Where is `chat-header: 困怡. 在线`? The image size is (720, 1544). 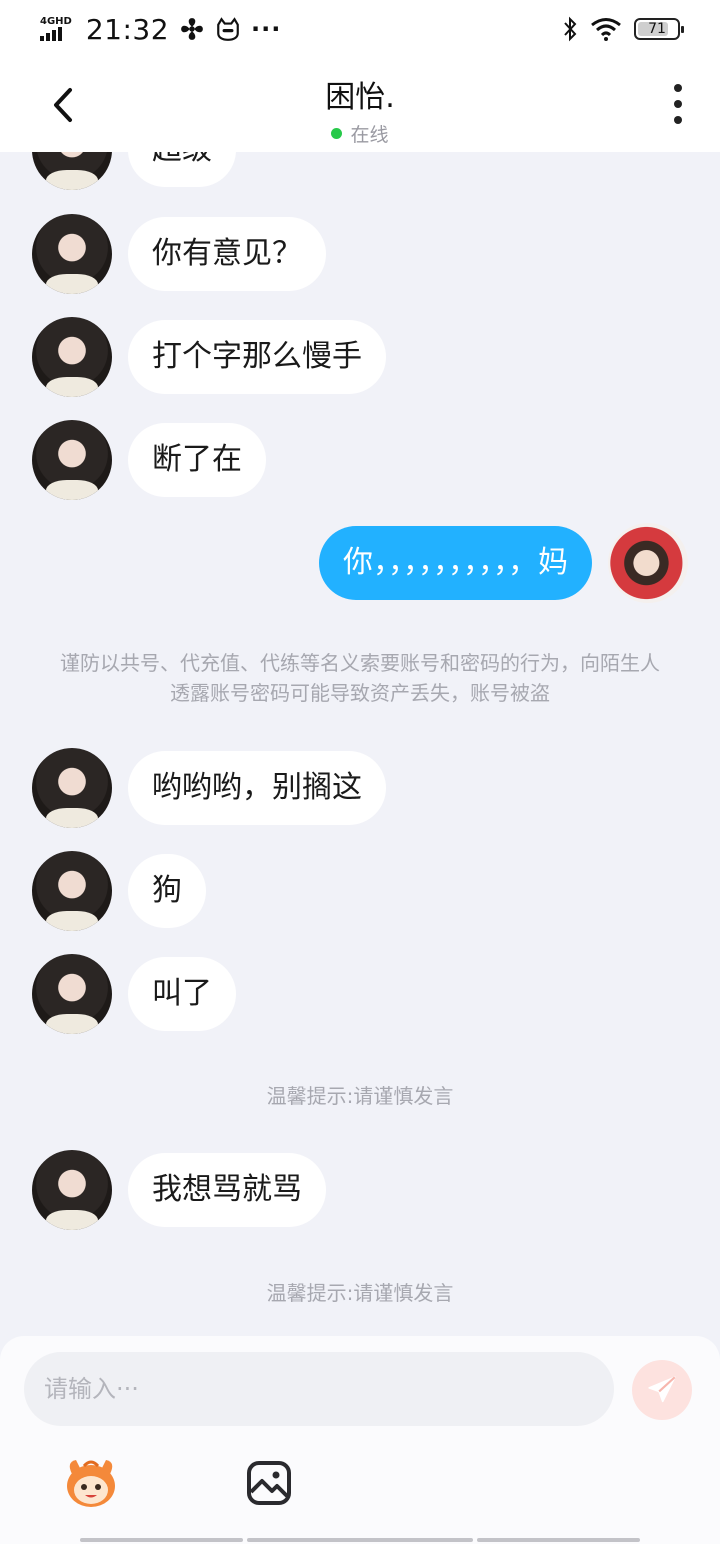
chat-header: 困怡. 在线 is located at coordinates (360, 105).